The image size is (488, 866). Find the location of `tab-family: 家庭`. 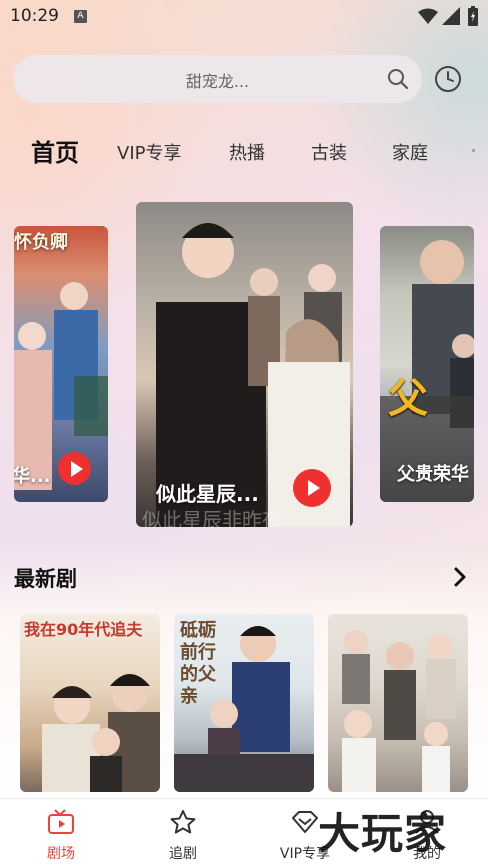

tab-family: 家庭 is located at coordinates (410, 152).